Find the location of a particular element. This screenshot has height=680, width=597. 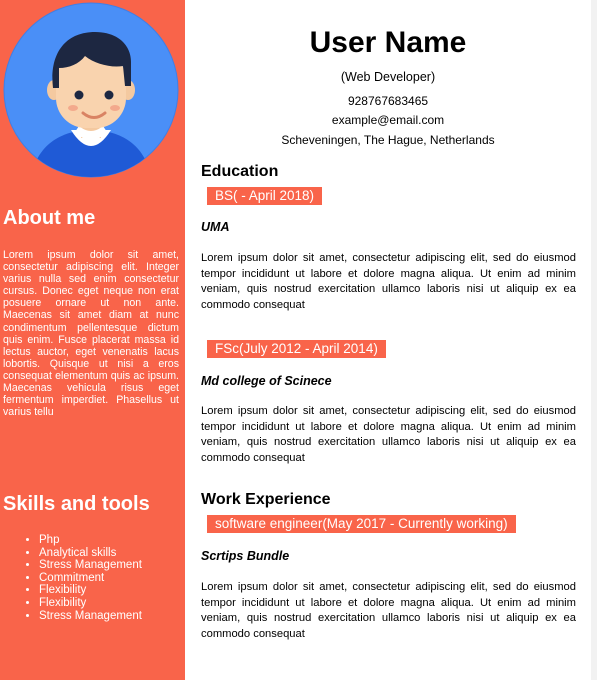

education-institution: UMA is located at coordinates (215, 227).